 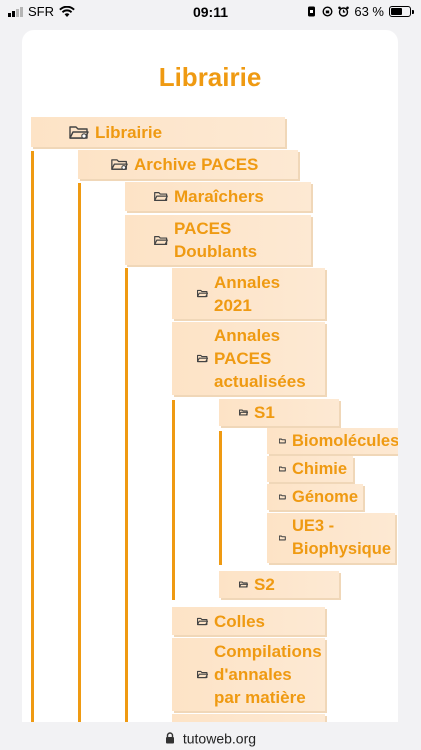 I want to click on folder-s2: S2, so click(x=279, y=584).